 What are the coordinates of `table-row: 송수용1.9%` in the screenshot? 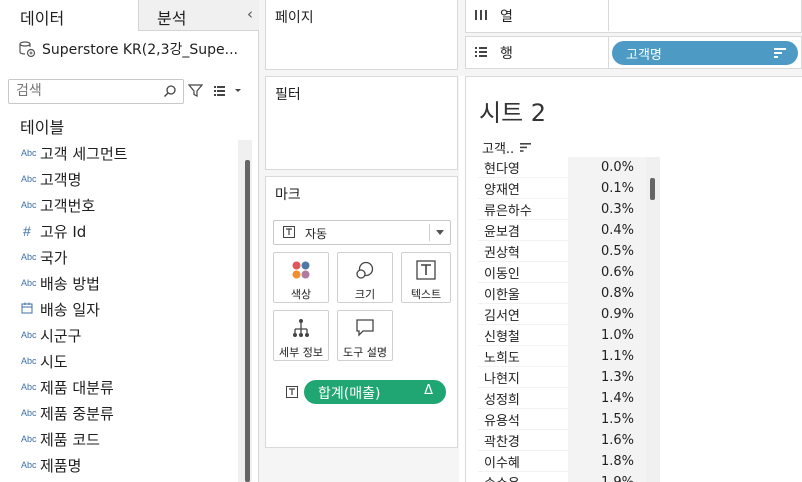 It's located at (566, 476).